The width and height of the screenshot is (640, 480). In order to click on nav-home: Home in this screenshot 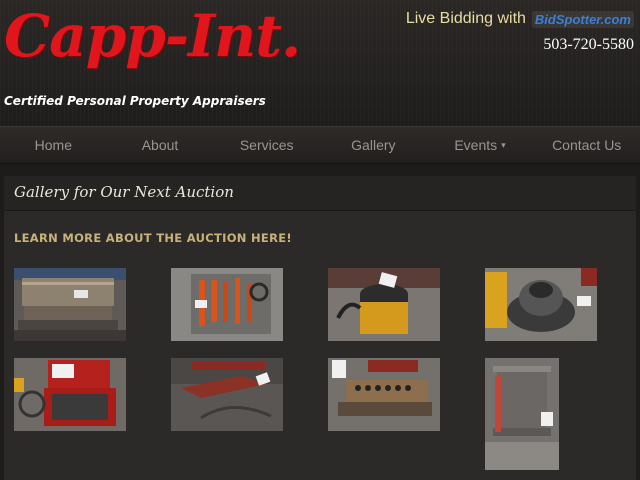, I will do `click(53, 145)`.